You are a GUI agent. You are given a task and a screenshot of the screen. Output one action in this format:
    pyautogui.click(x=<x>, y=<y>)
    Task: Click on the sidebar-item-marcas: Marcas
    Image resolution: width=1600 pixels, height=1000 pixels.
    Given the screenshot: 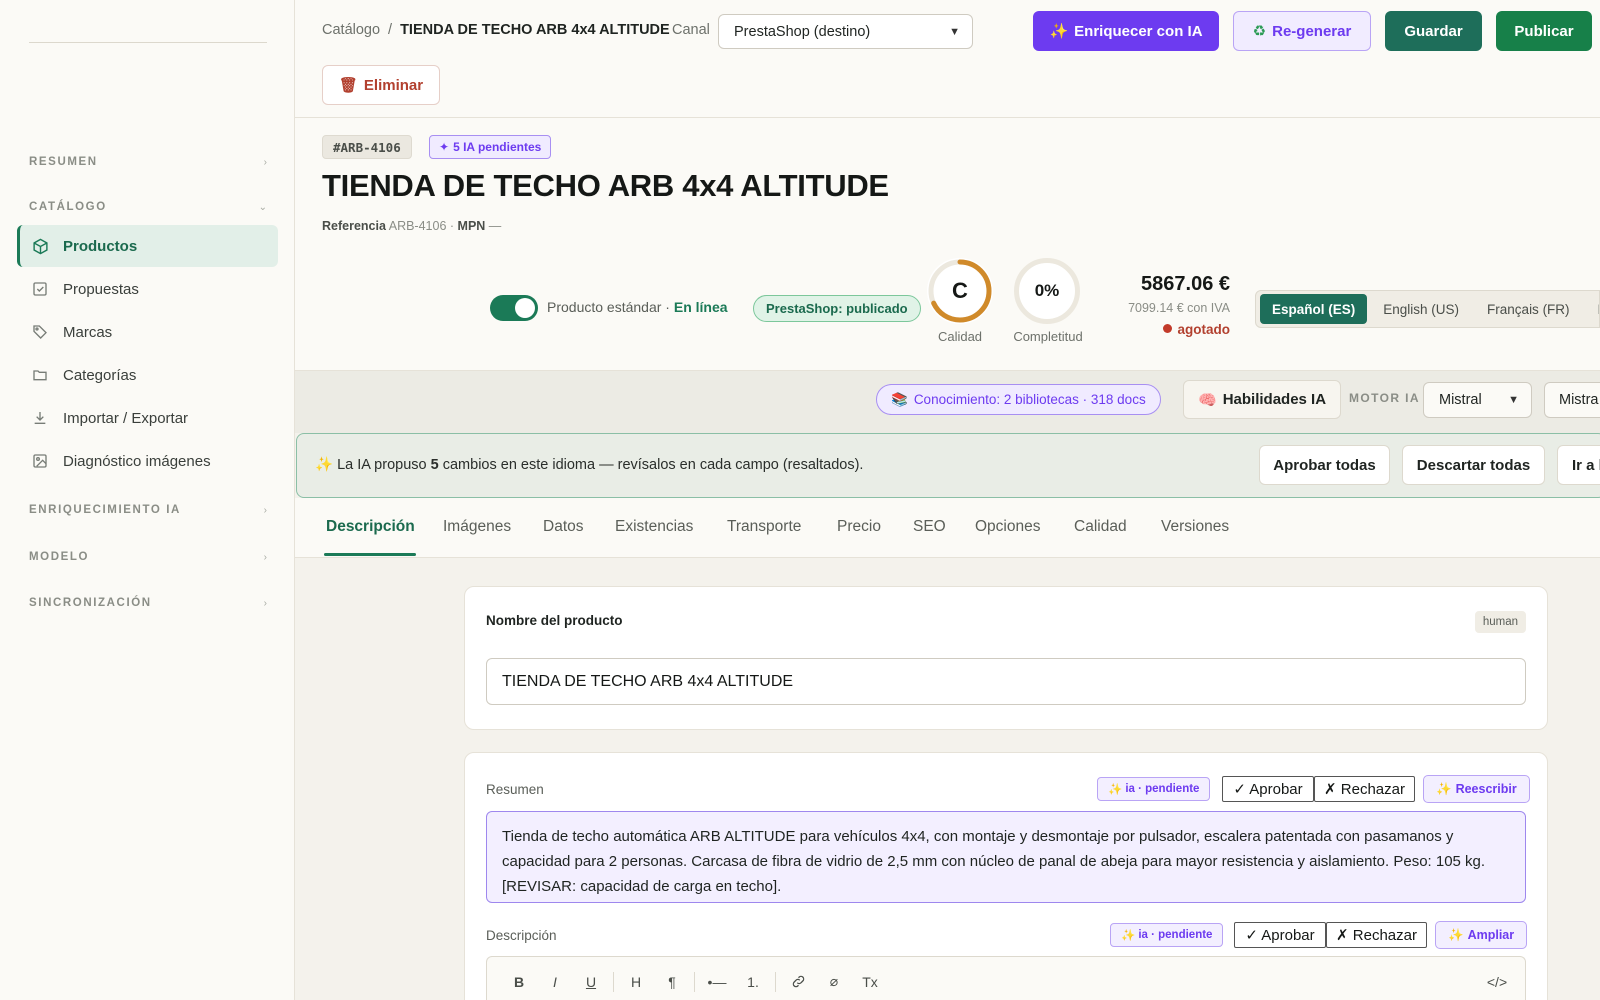 What is the action you would take?
    pyautogui.click(x=147, y=332)
    